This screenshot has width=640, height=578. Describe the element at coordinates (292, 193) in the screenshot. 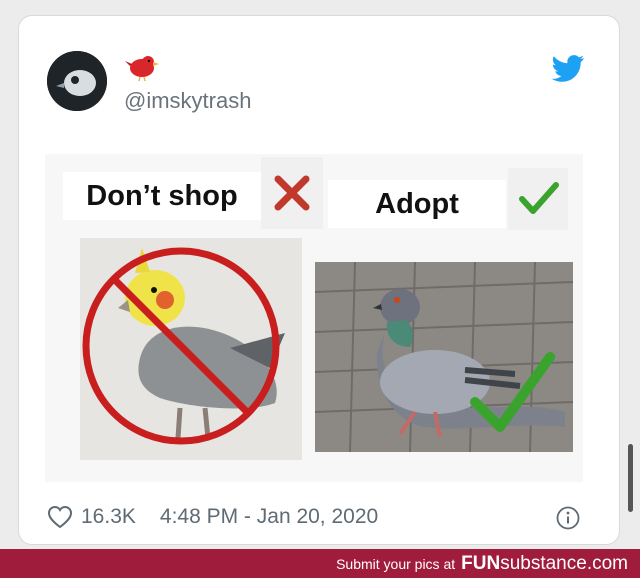

I see `x-icon` at that location.